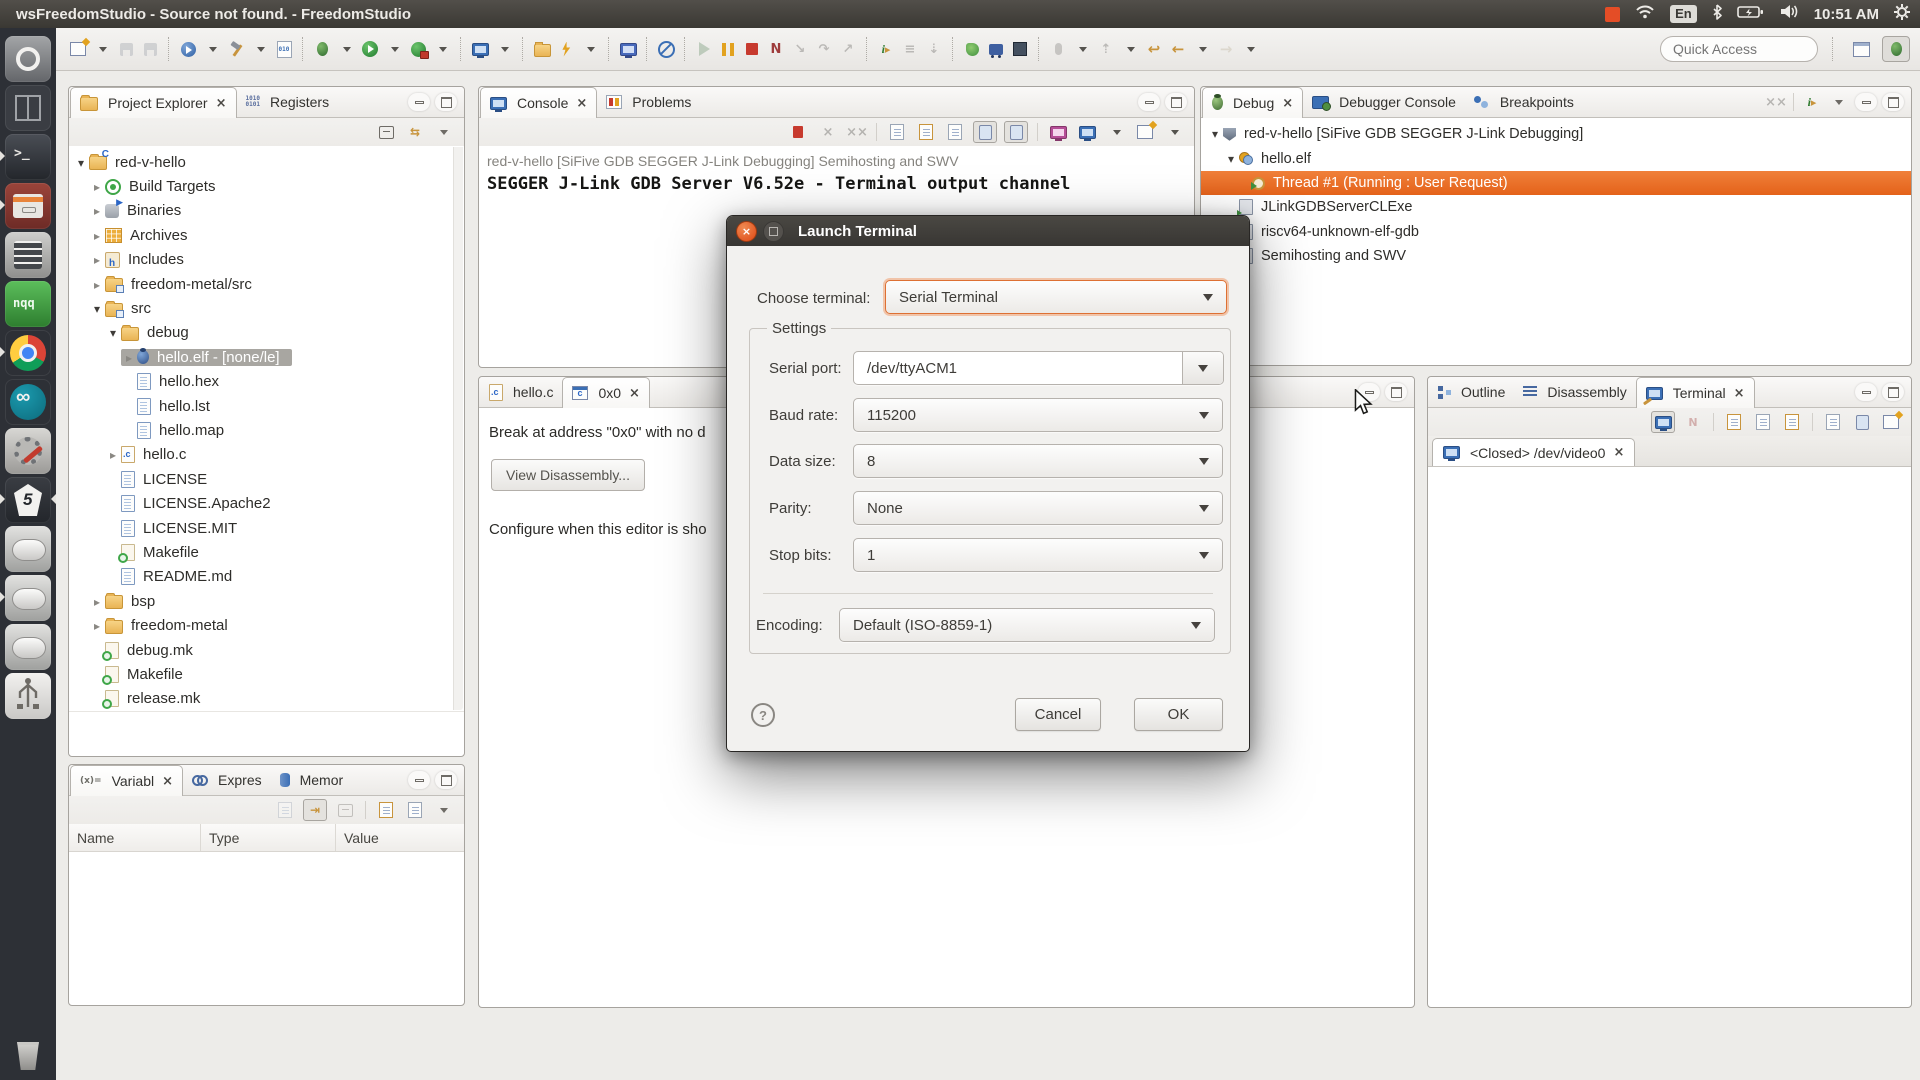 This screenshot has width=1920, height=1080. Describe the element at coordinates (400, 837) in the screenshot. I see `column-value: Value` at that location.